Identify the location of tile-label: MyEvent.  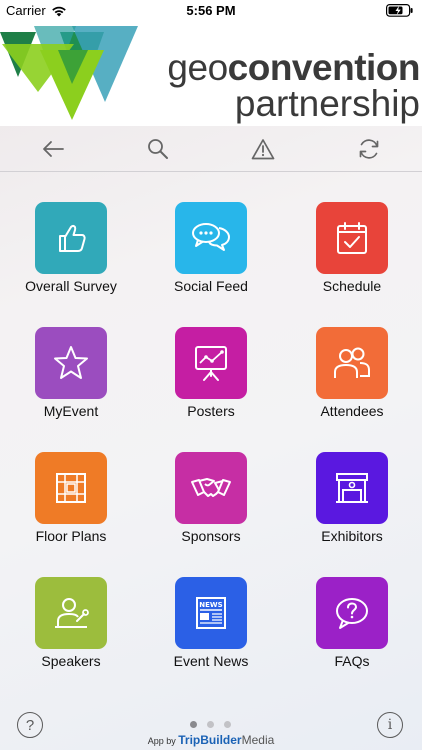
(71, 411).